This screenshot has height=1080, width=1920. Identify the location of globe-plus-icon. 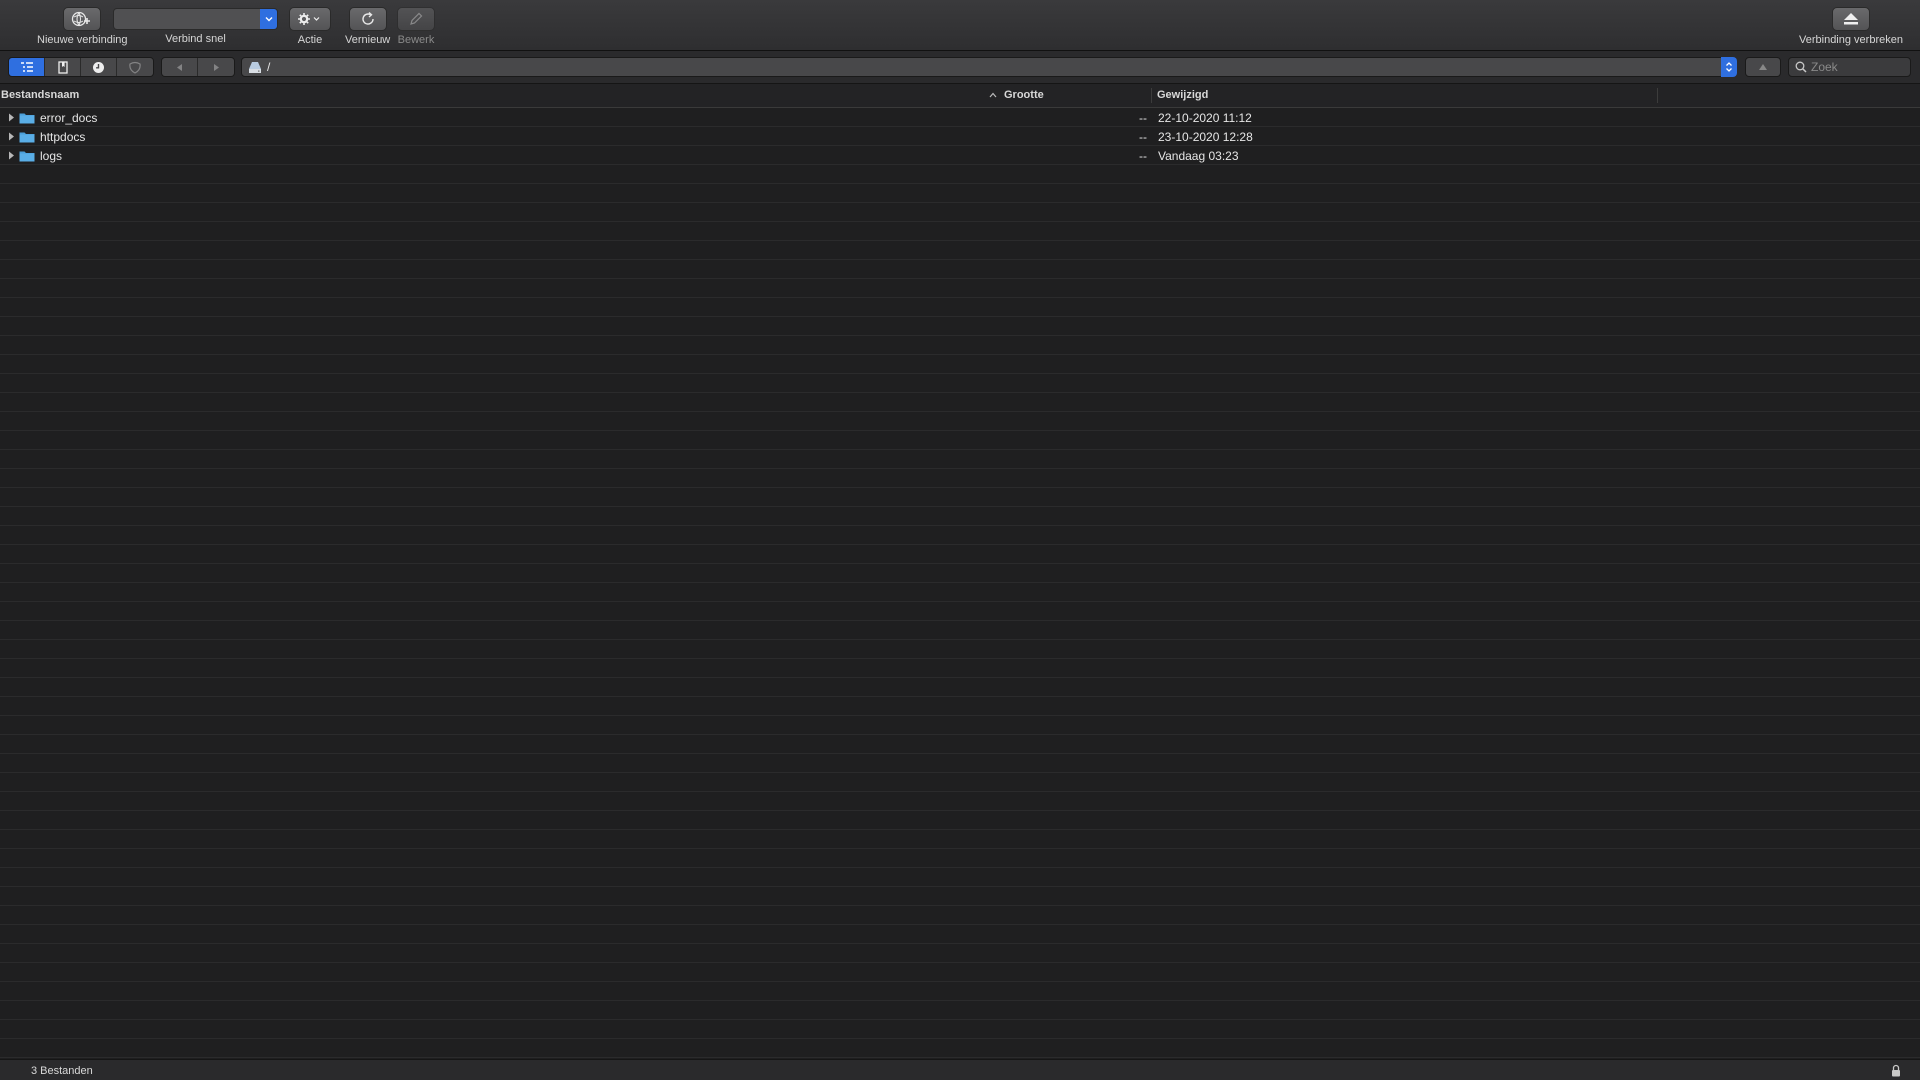
(81, 19).